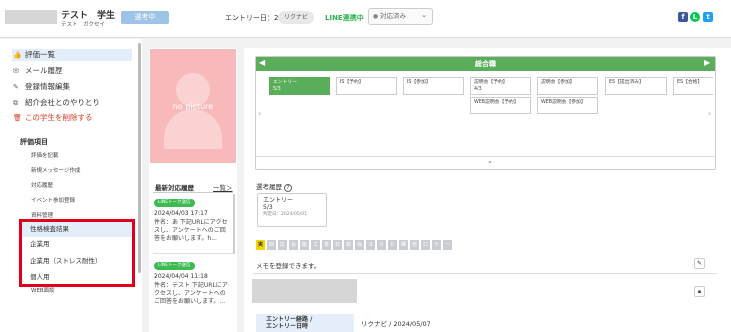  What do you see at coordinates (42, 185) in the screenshot?
I see `sub-item-history: 対応履歴` at bounding box center [42, 185].